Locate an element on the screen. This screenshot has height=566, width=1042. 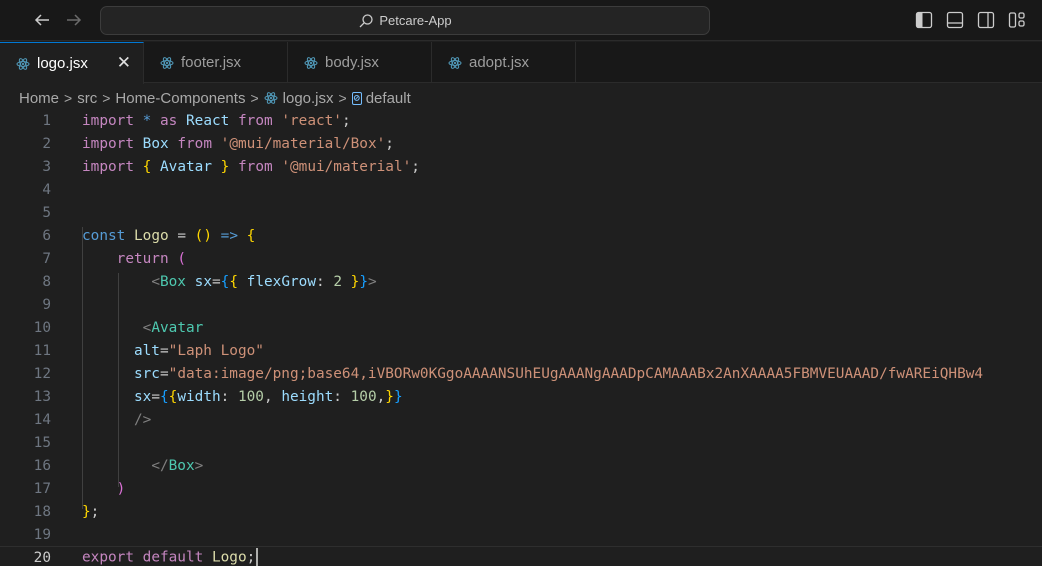
line-number: 19 is located at coordinates (42, 534).